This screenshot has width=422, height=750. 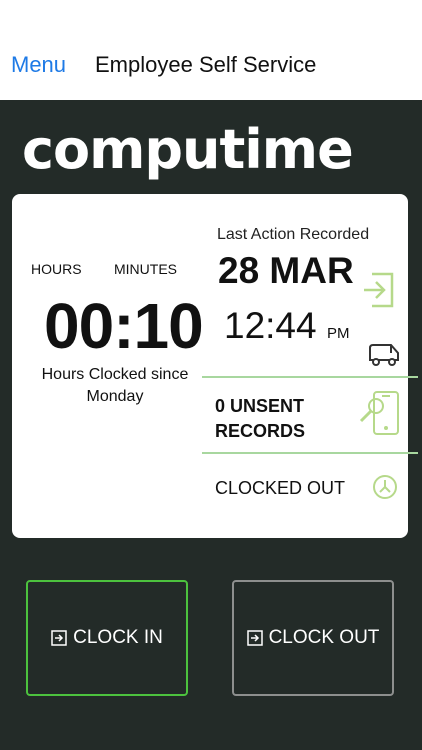 I want to click on minutes-label: MINUTES, so click(x=145, y=269).